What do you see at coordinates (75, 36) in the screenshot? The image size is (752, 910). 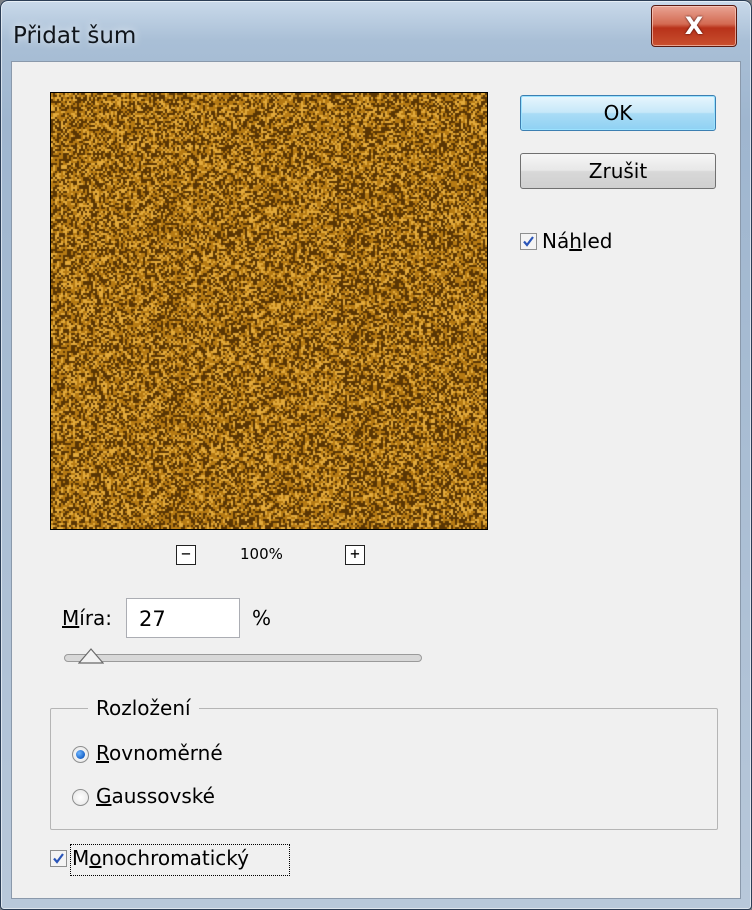 I see `window-title: Přidat šum` at bounding box center [75, 36].